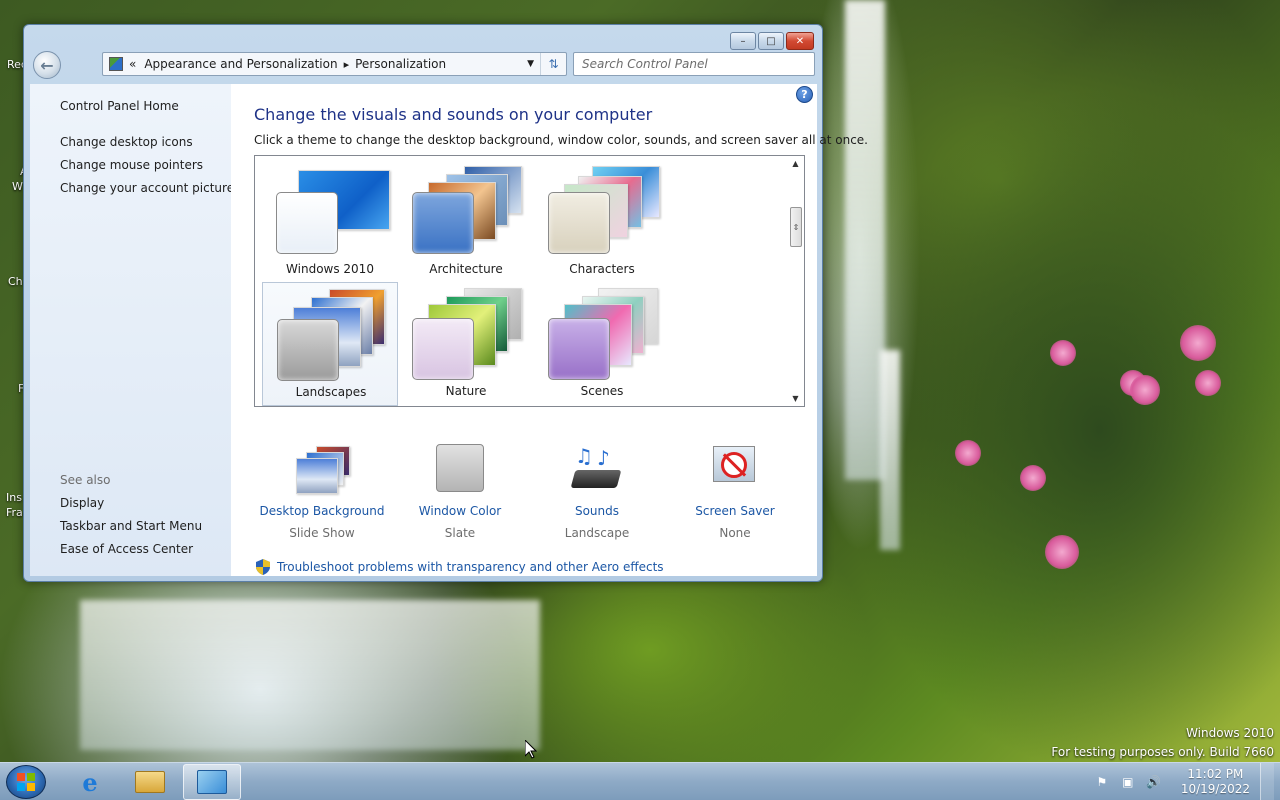 This screenshot has height=800, width=1280. What do you see at coordinates (466, 391) in the screenshot?
I see `theme-label: Nature` at bounding box center [466, 391].